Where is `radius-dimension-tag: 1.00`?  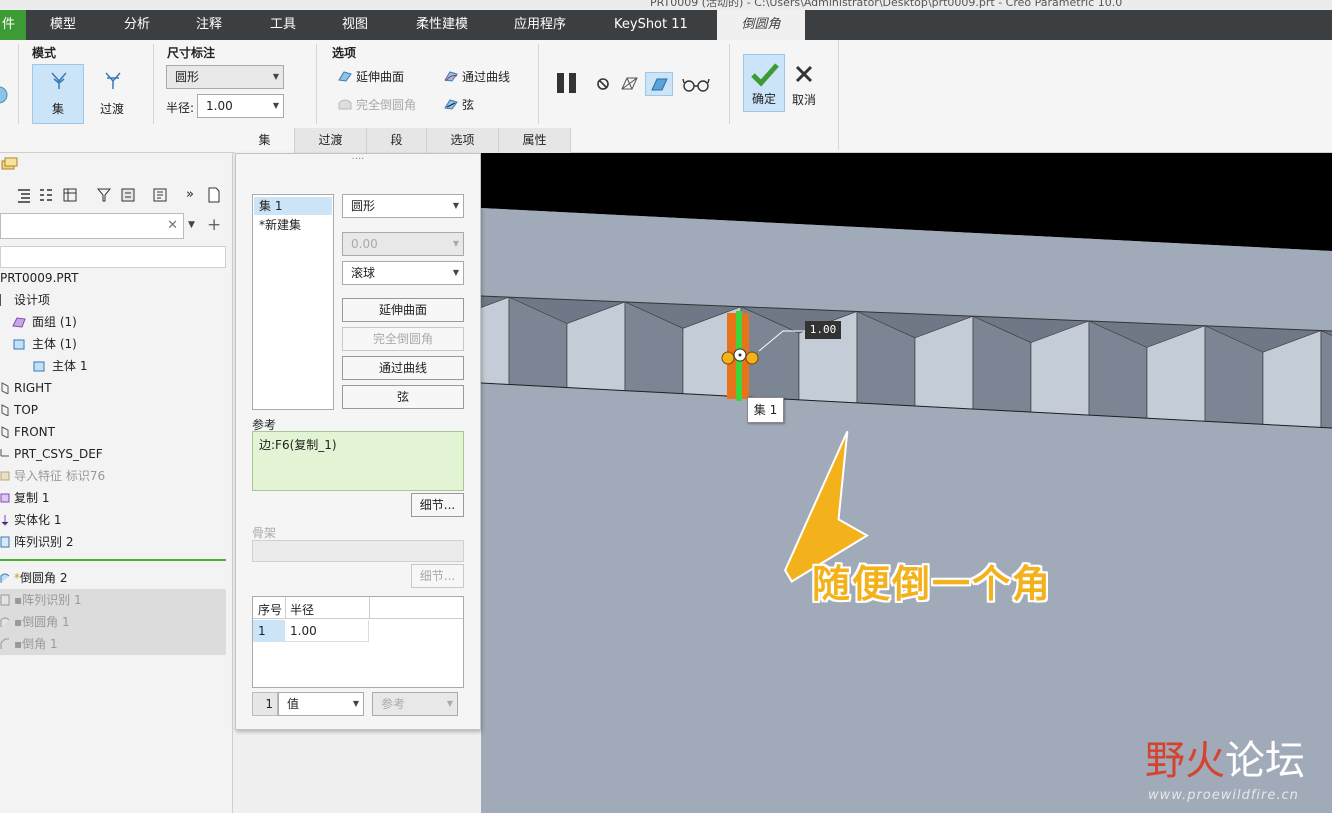 radius-dimension-tag: 1.00 is located at coordinates (823, 330).